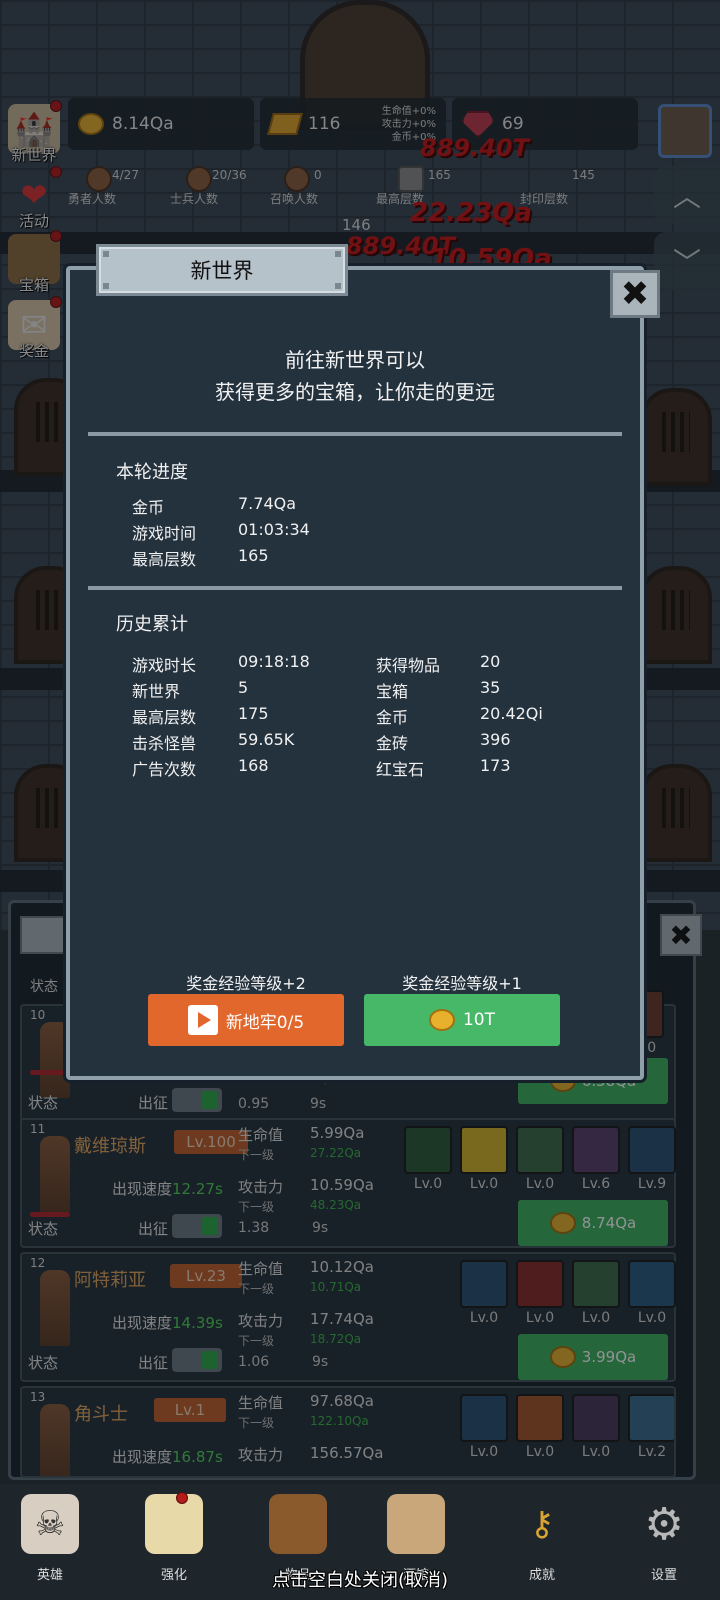  Describe the element at coordinates (174, 1524) in the screenshot. I see `candle-icon` at that location.